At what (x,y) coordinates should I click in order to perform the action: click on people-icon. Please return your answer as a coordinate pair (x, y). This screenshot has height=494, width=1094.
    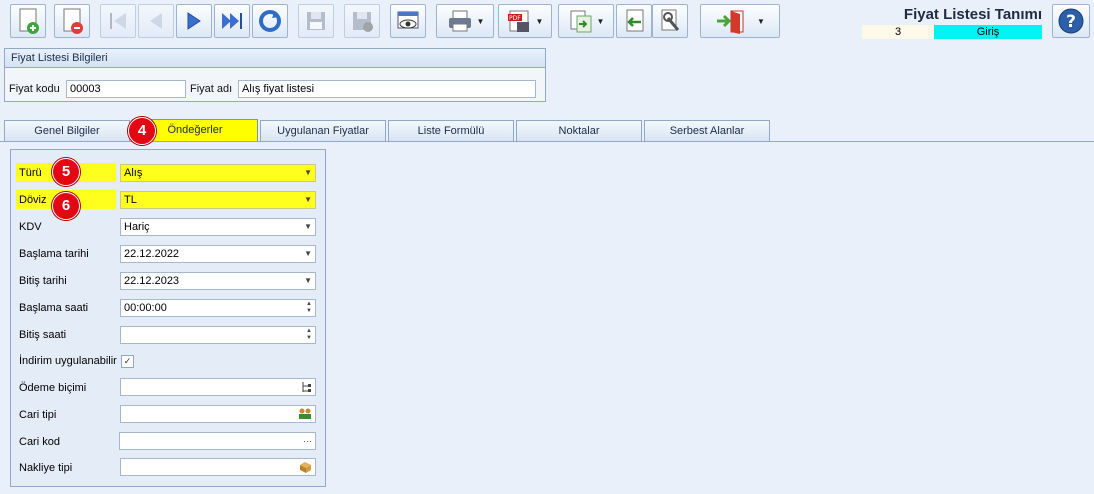
    Looking at the image, I should click on (305, 413).